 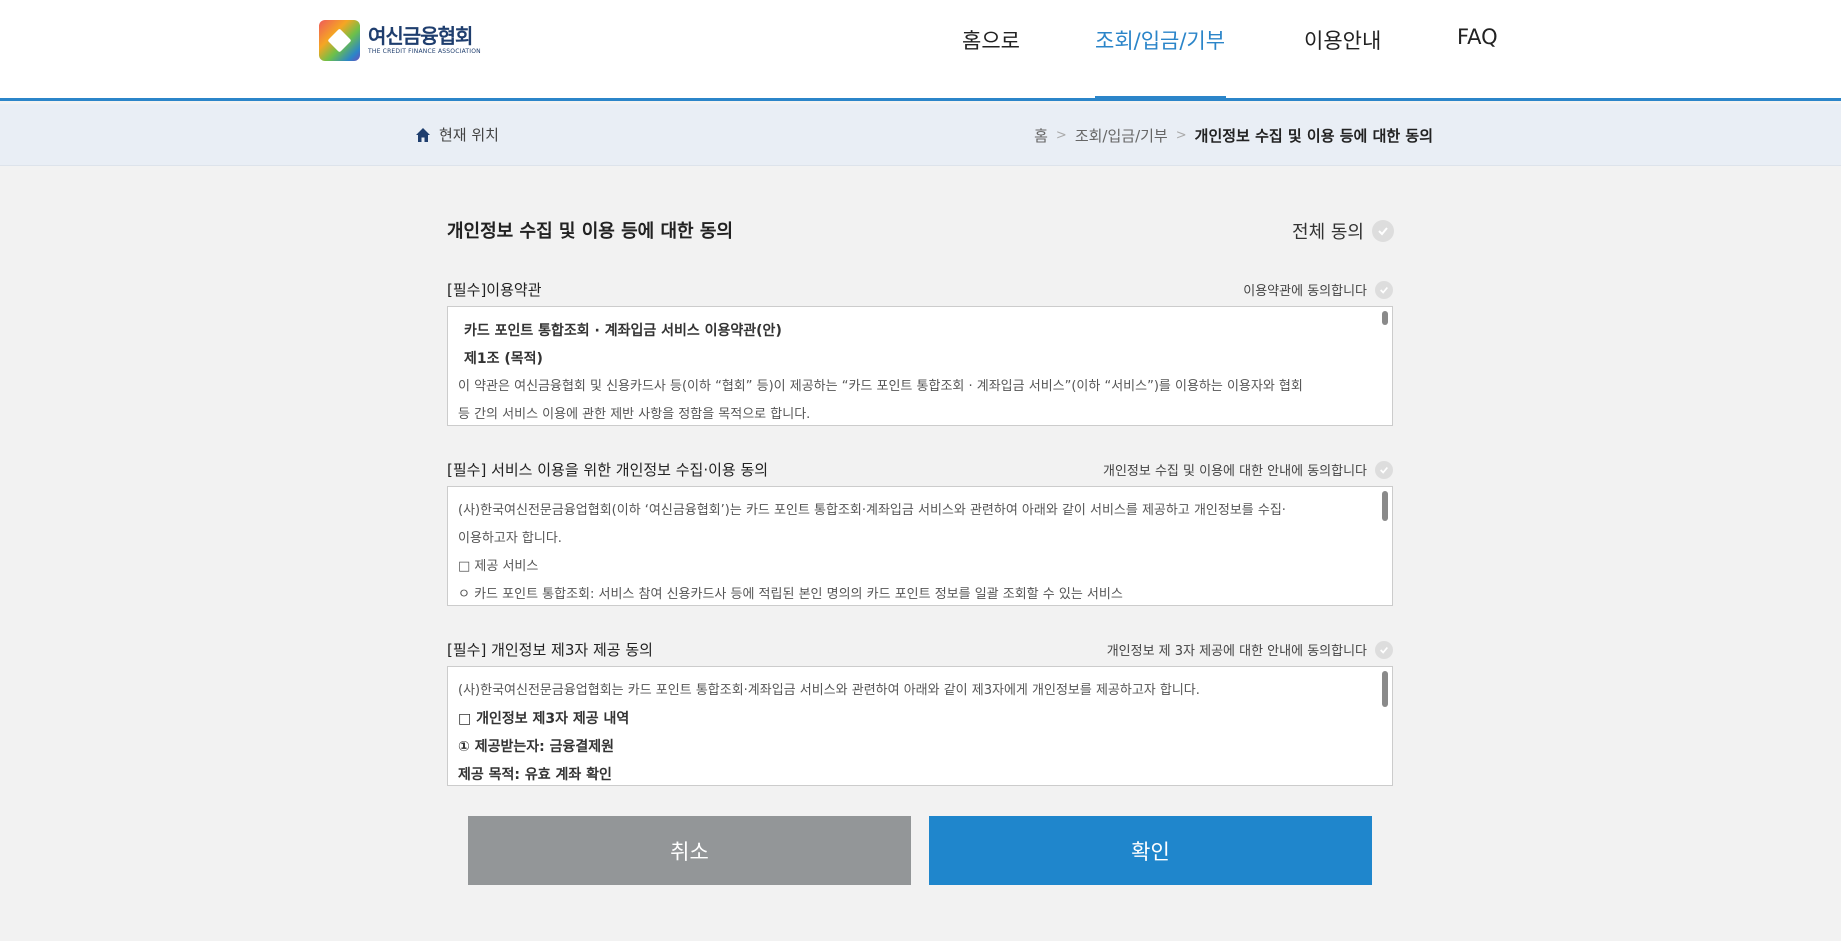 I want to click on term-label-3: [필수] 개인정보 제3자 제공 동의, so click(x=550, y=650).